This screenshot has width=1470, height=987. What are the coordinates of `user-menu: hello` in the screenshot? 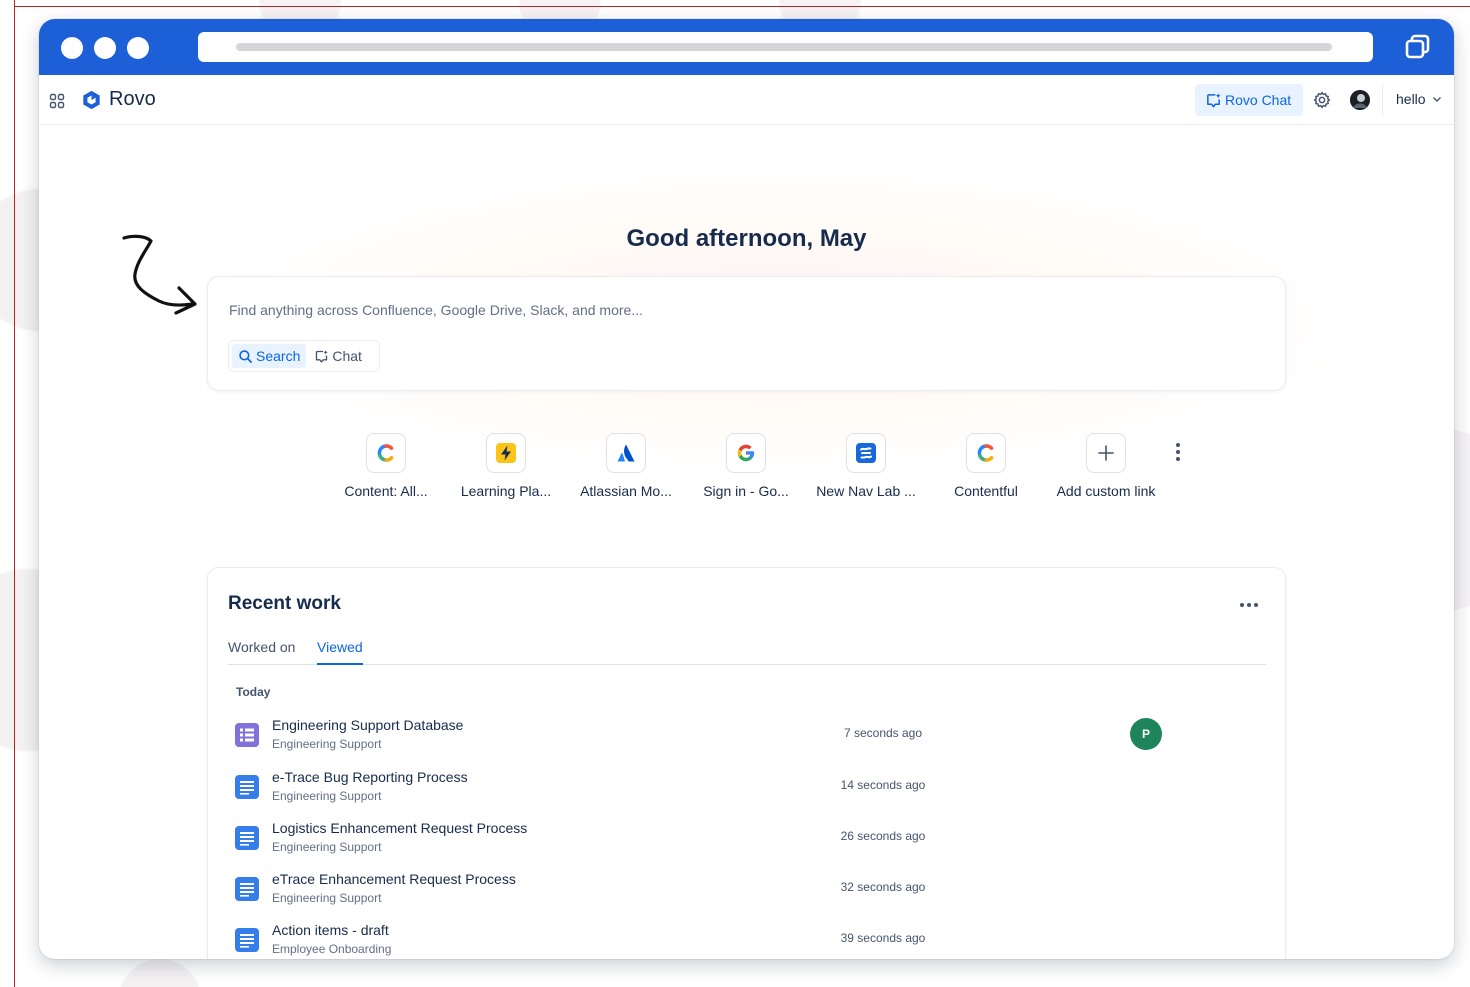 It's located at (1419, 99).